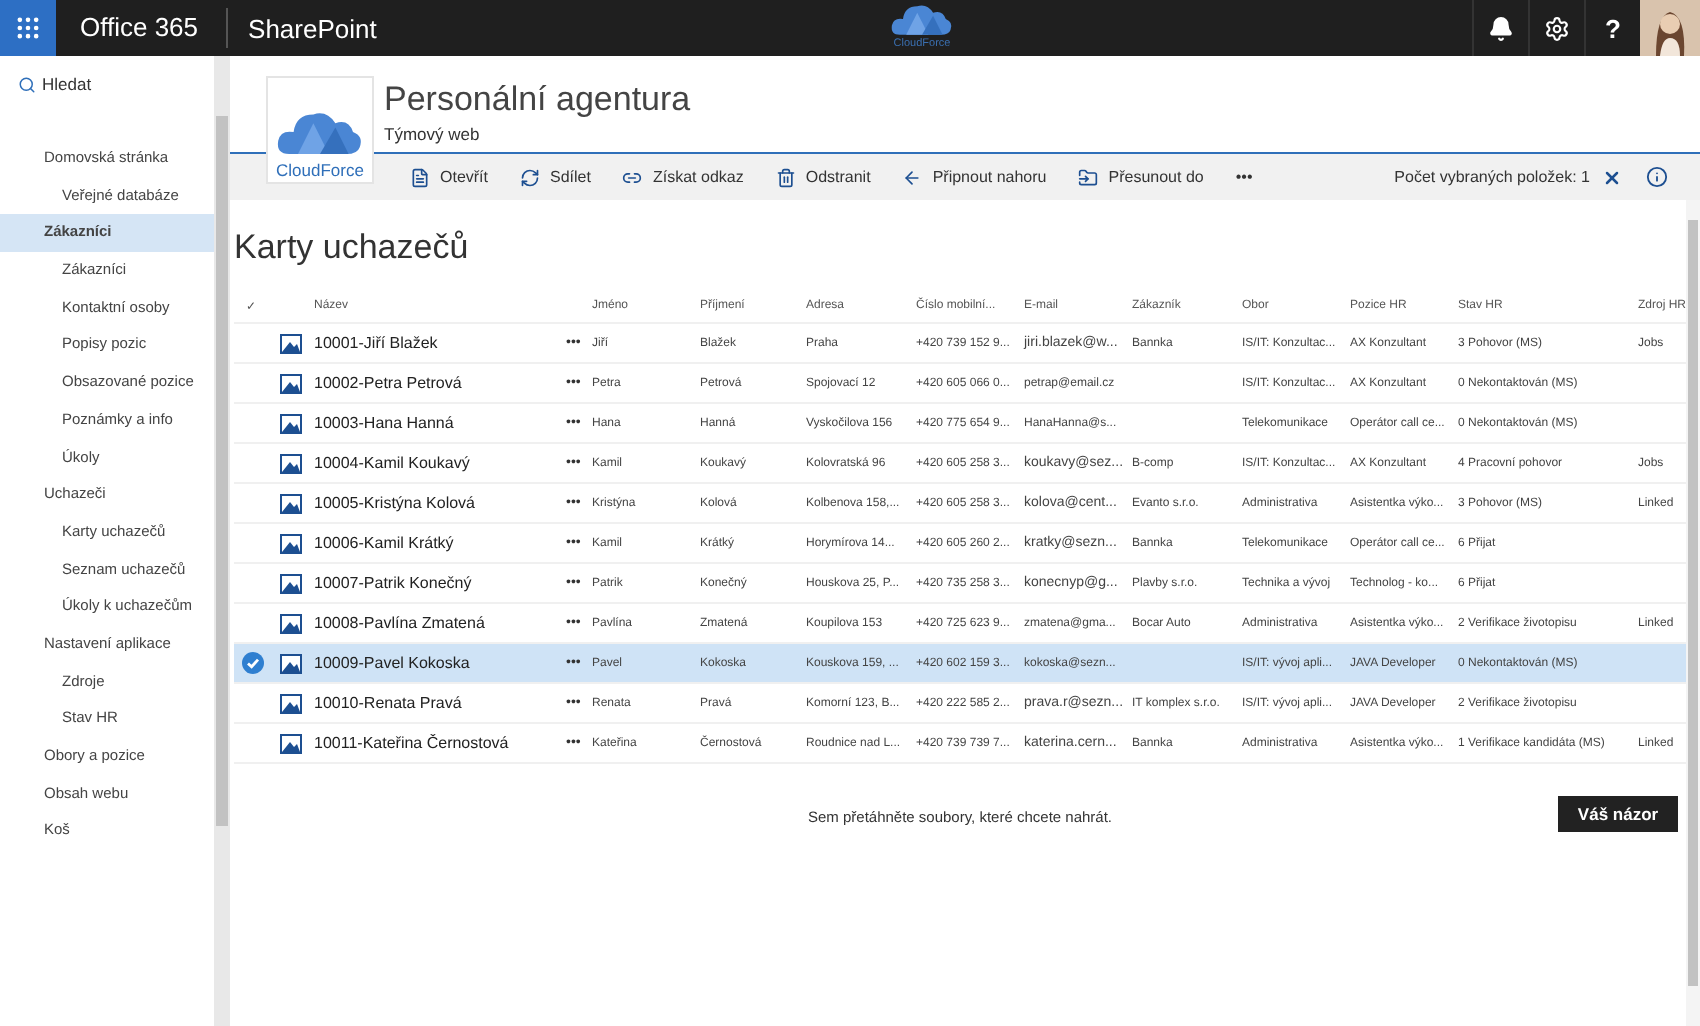 This screenshot has width=1700, height=1026. I want to click on command-button: Otevřít, so click(449, 177).